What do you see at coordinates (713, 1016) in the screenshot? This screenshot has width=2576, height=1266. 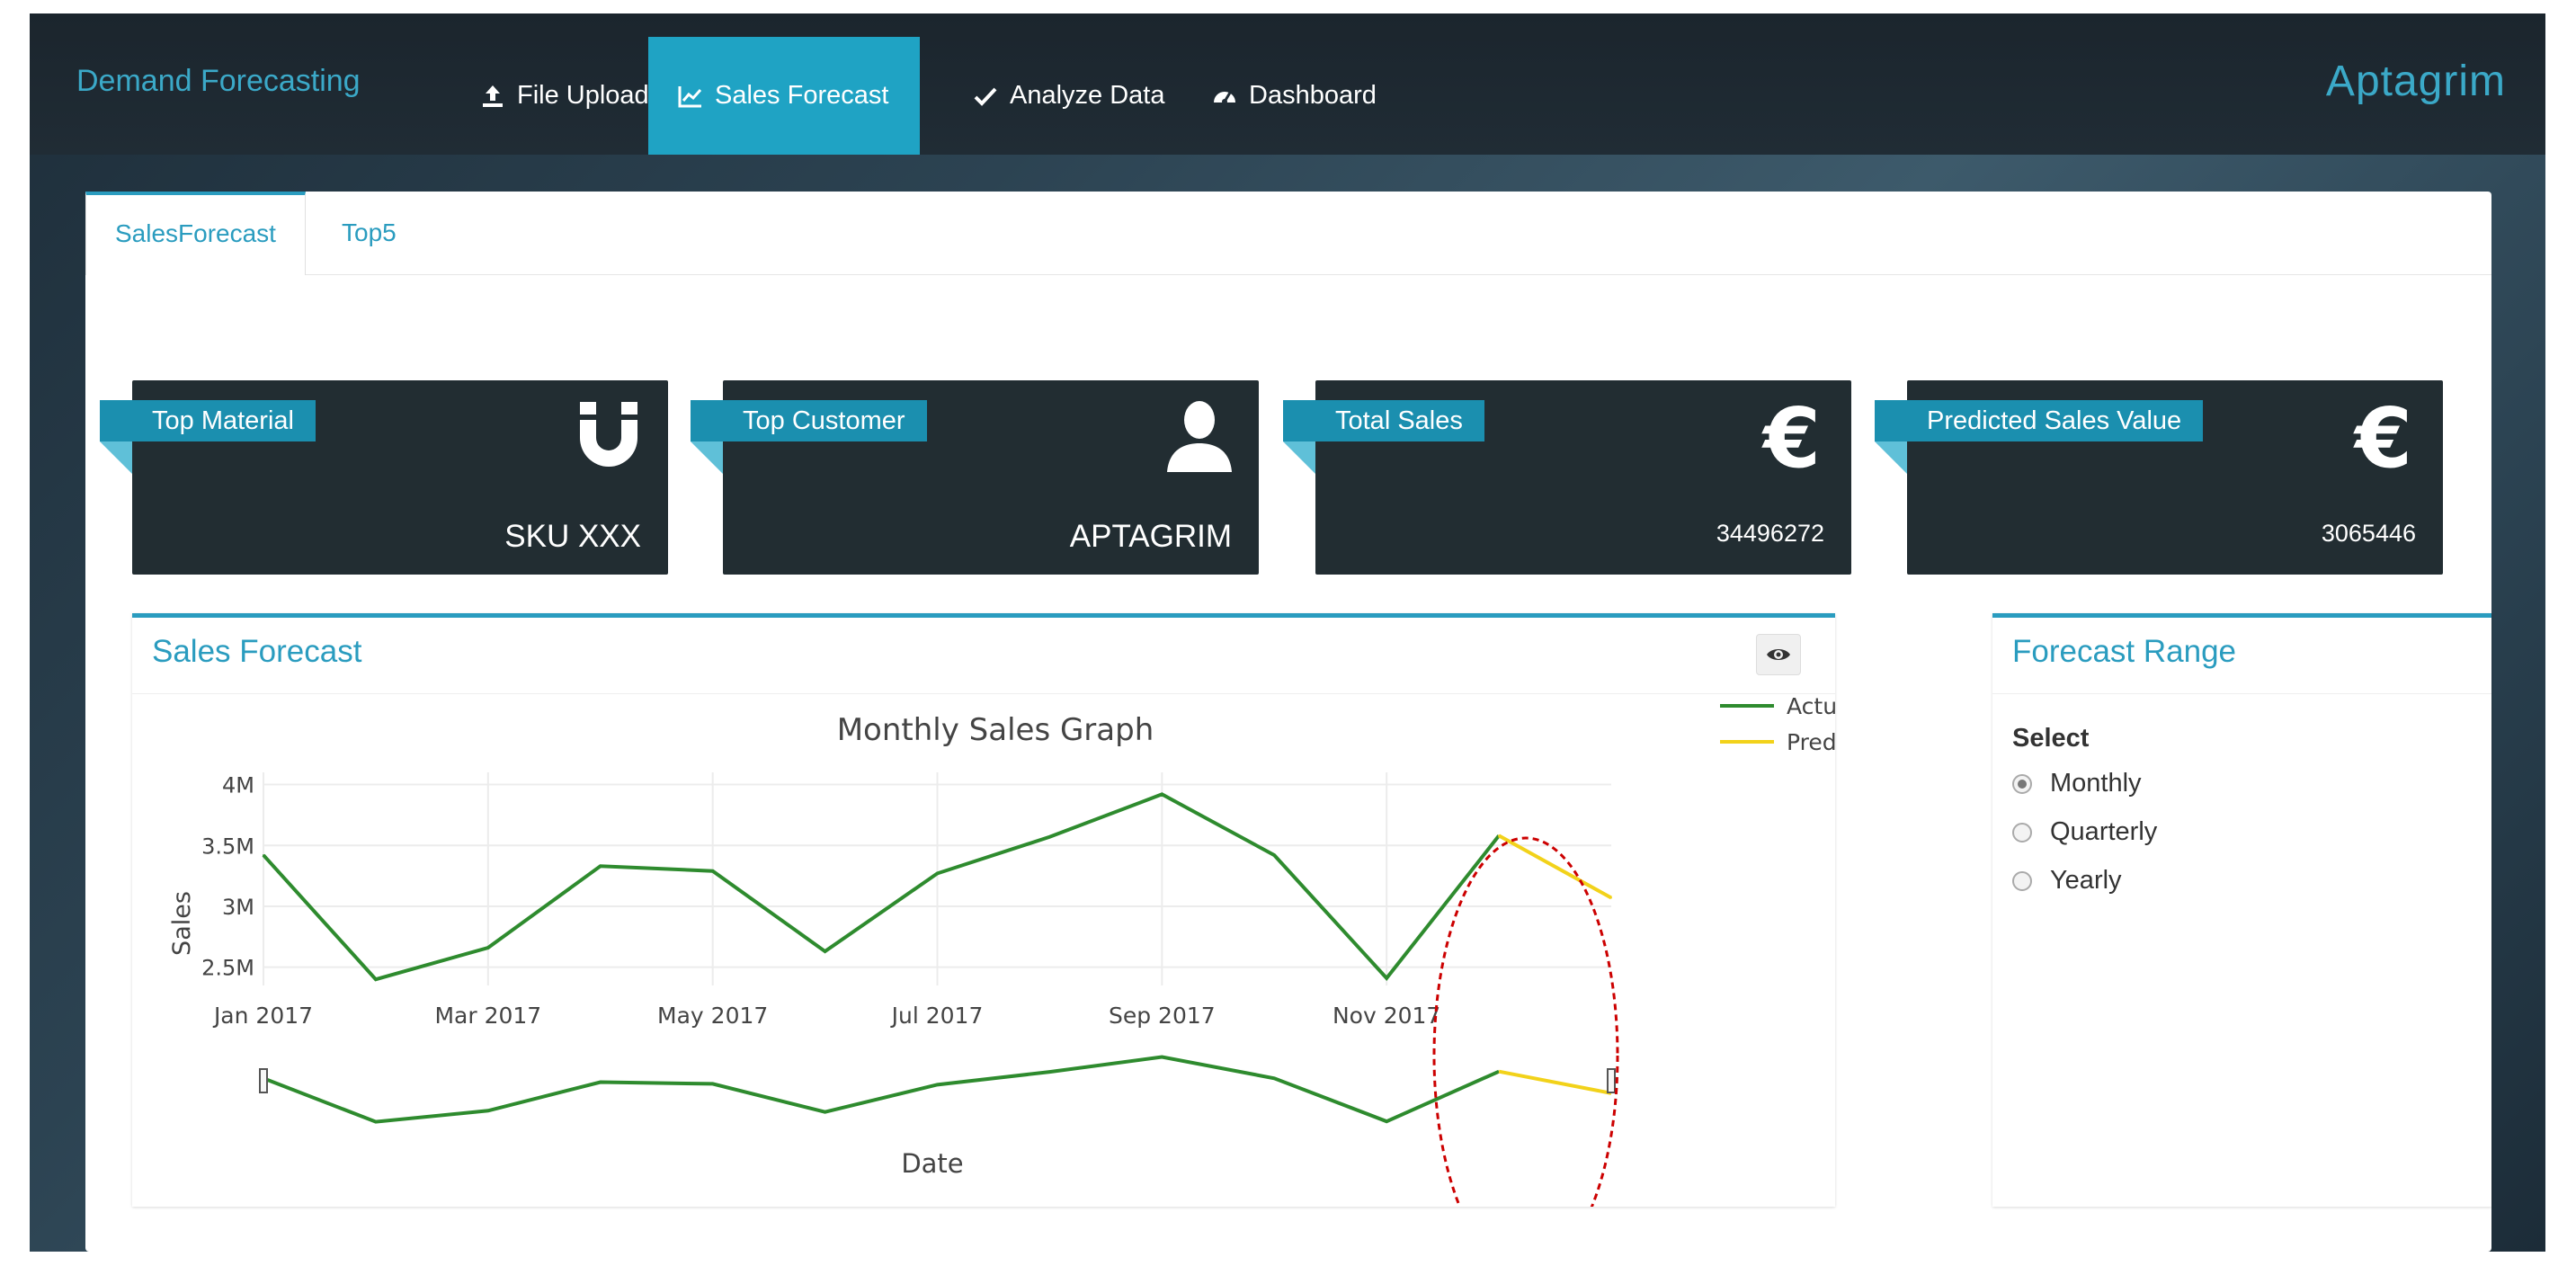 I see `x-tick-label: May 2017` at bounding box center [713, 1016].